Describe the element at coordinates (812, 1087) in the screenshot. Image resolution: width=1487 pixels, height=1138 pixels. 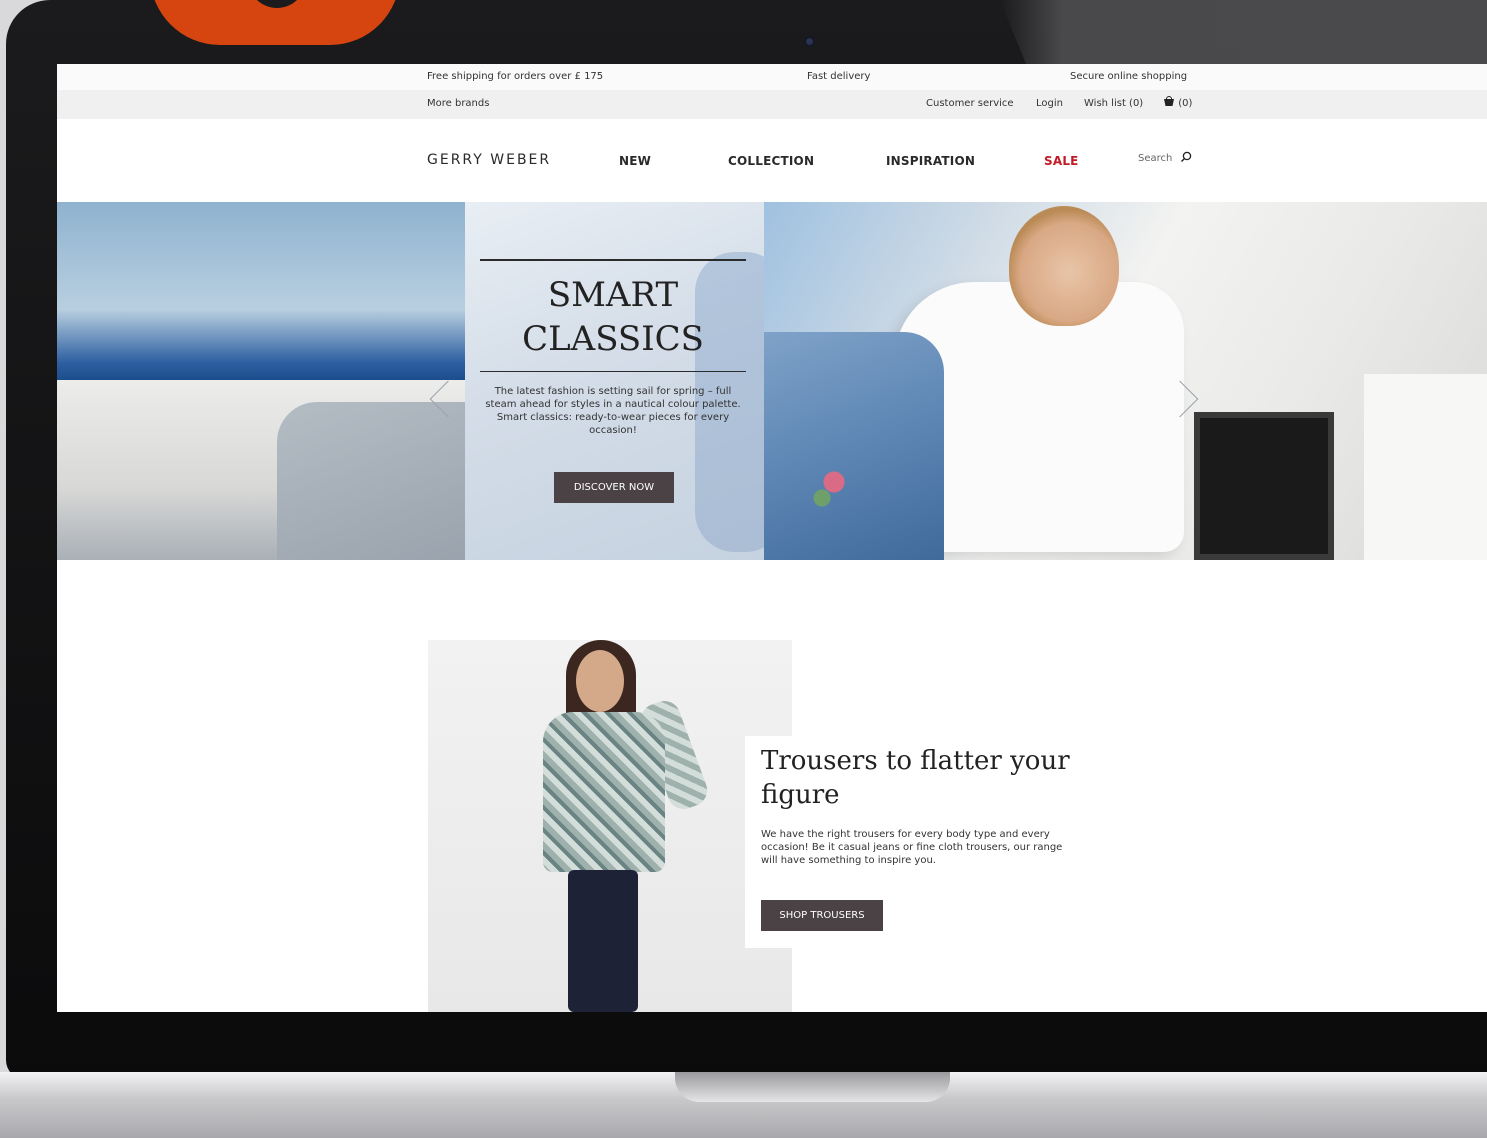
I see `laptop-notch` at that location.